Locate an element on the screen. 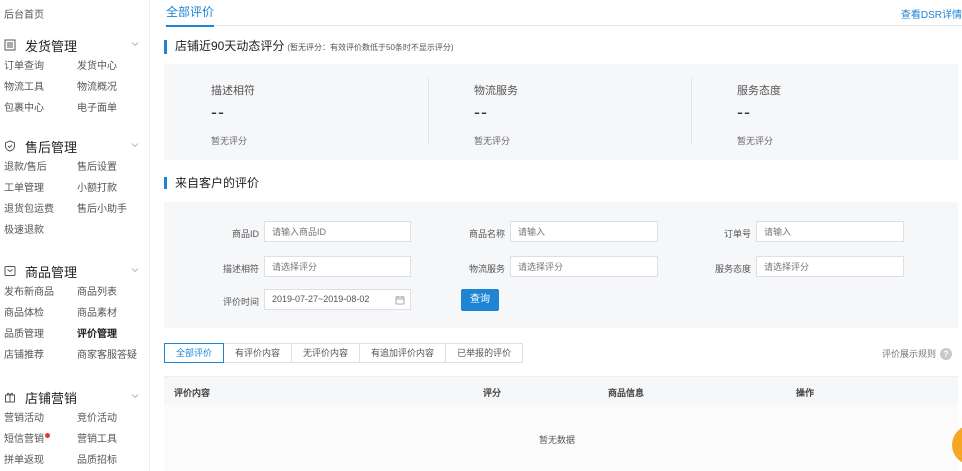 This screenshot has width=962, height=471. notification-dot is located at coordinates (47, 435).